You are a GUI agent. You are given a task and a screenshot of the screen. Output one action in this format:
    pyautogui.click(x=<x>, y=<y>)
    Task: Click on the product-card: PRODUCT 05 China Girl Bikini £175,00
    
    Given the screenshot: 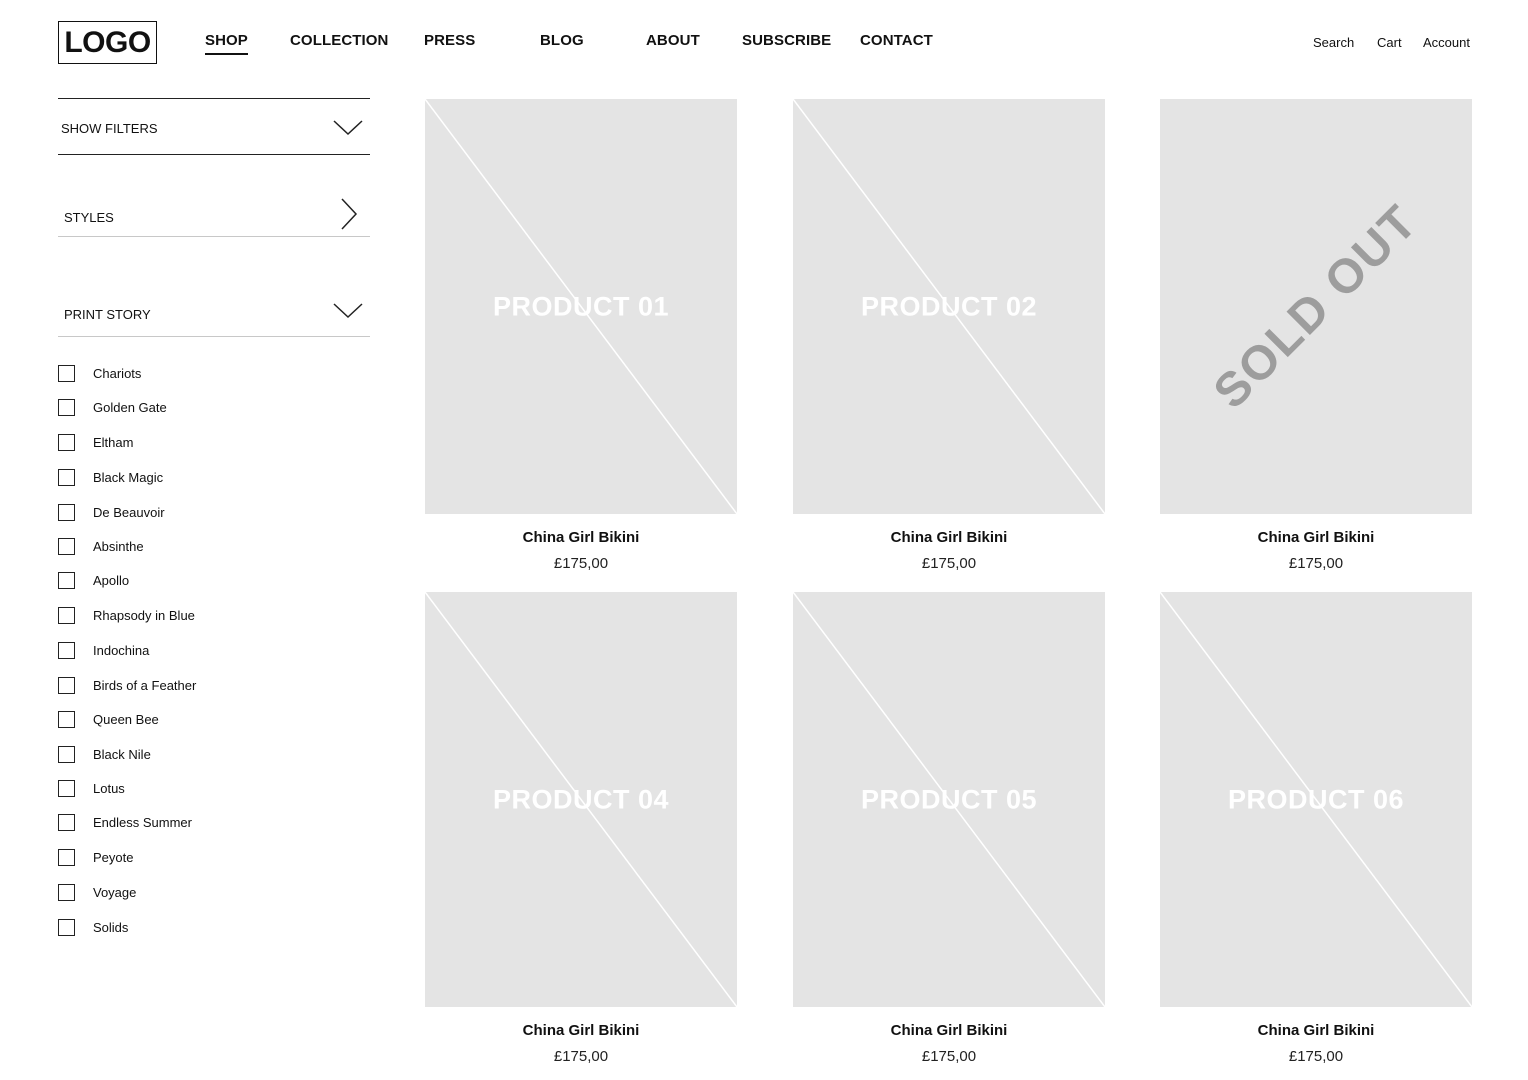 What is the action you would take?
    pyautogui.click(x=949, y=828)
    